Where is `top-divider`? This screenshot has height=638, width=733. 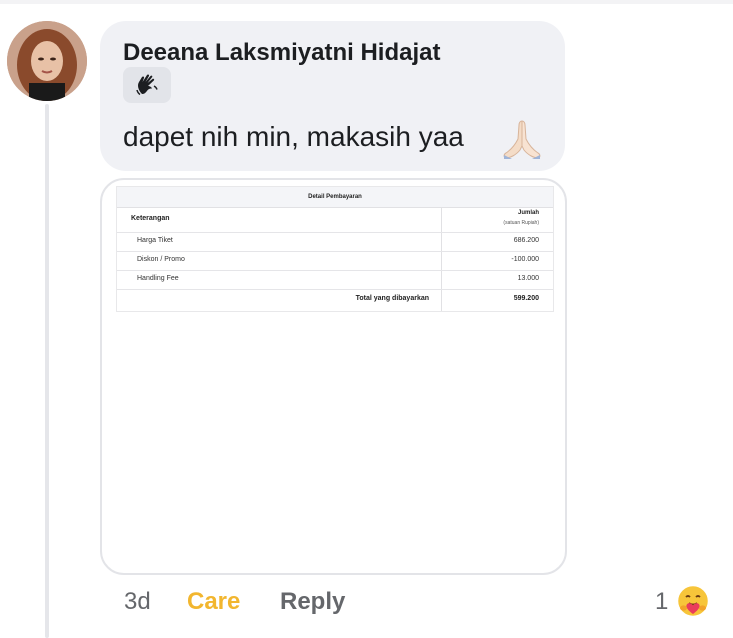 top-divider is located at coordinates (366, 2).